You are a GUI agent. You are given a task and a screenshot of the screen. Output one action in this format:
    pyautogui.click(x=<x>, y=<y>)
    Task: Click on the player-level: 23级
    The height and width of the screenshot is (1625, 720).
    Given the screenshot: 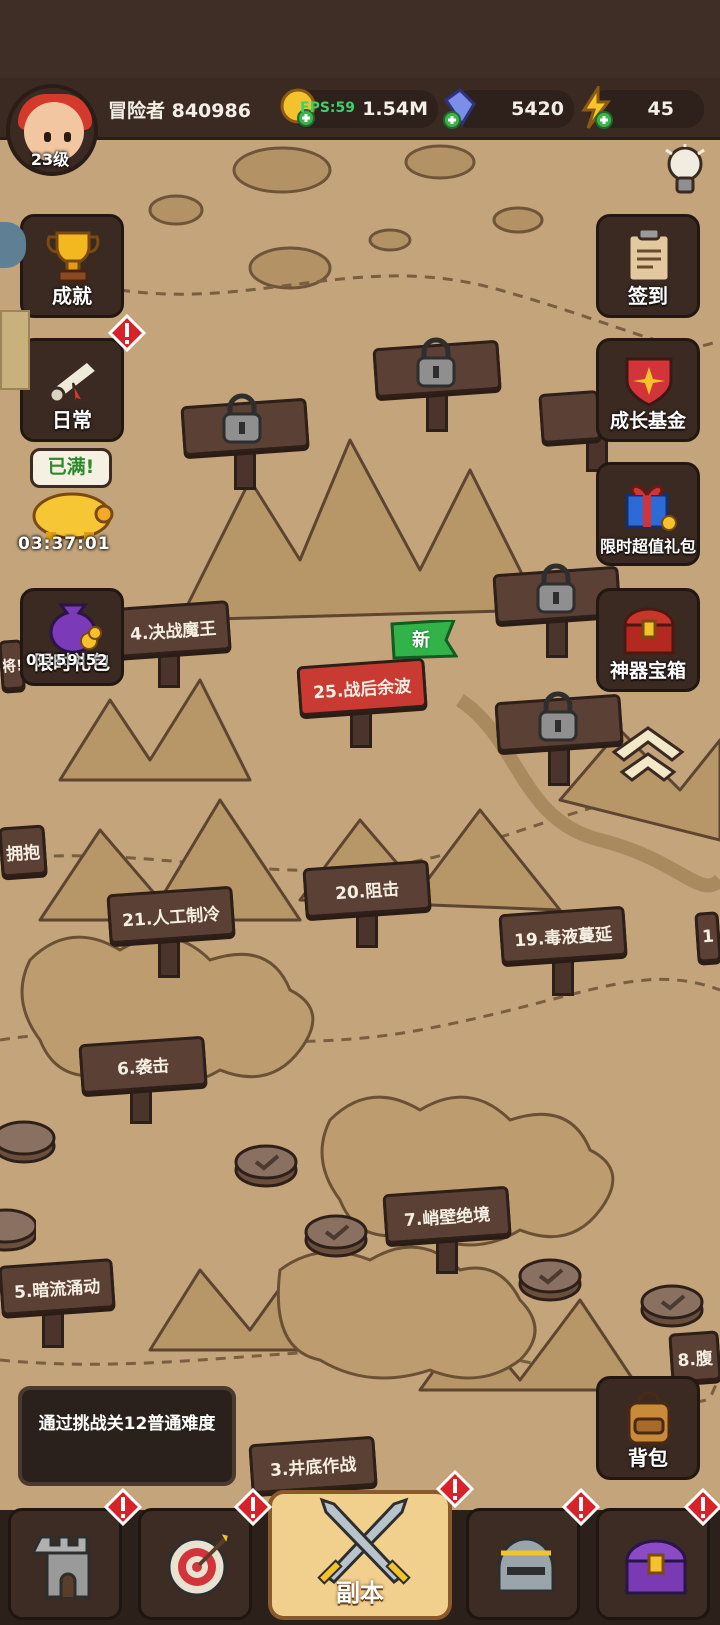 What is the action you would take?
    pyautogui.click(x=50, y=159)
    